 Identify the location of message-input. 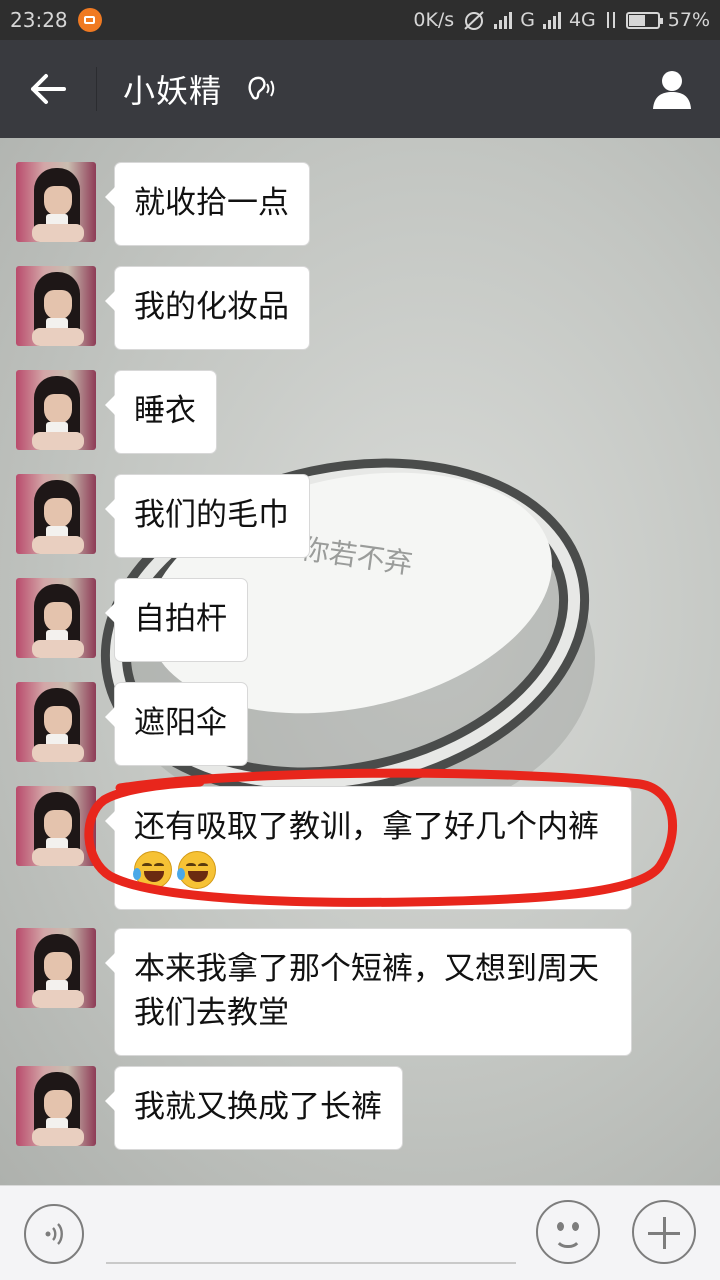
(311, 1235).